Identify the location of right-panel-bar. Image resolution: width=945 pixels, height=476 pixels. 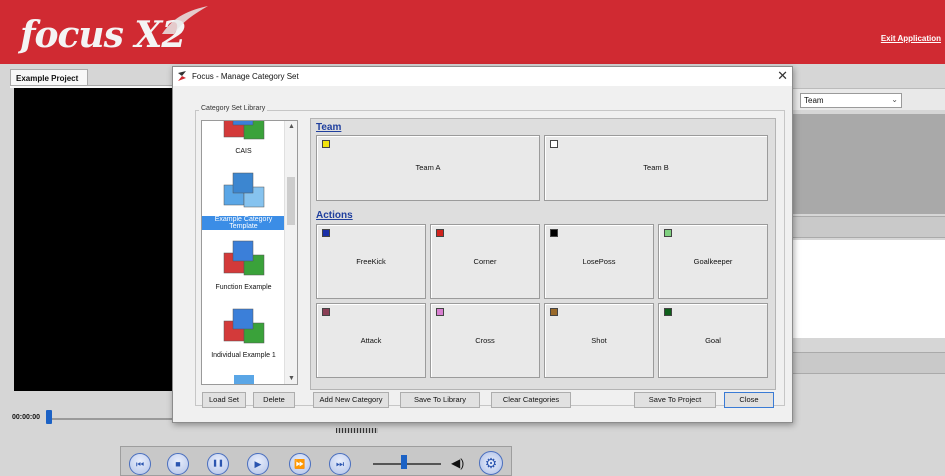
(868, 227).